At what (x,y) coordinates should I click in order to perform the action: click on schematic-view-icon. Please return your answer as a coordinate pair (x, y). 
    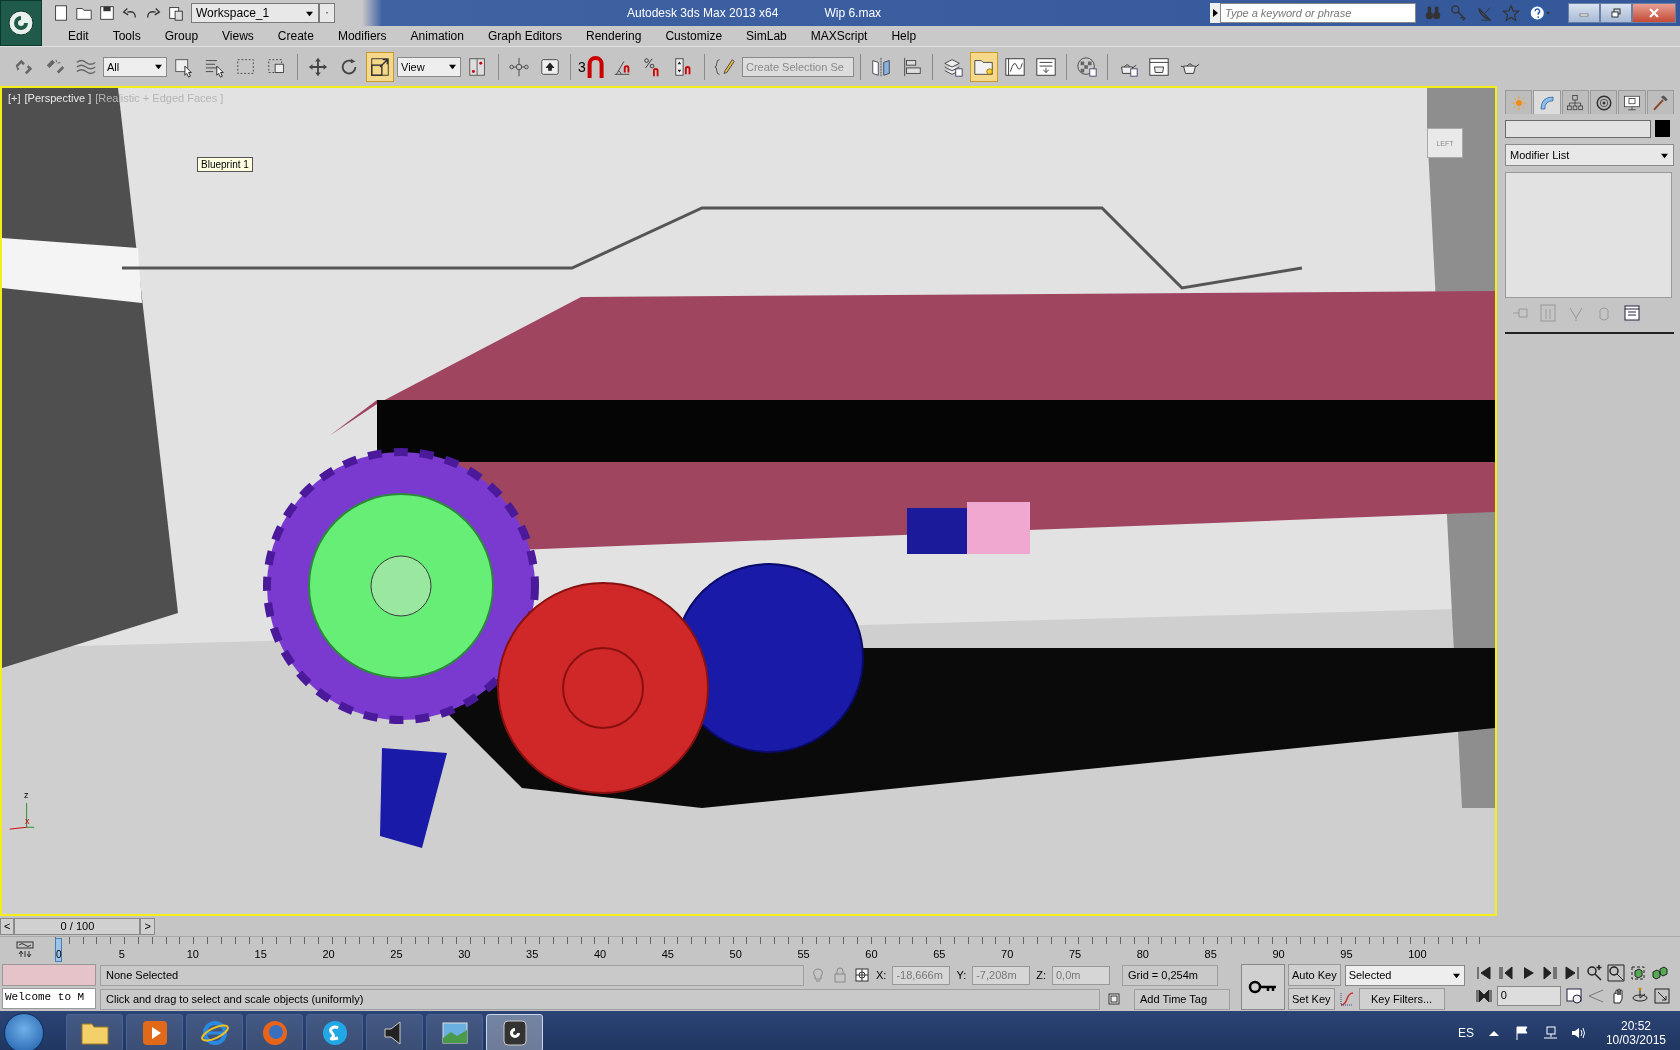
    Looking at the image, I should click on (1046, 66).